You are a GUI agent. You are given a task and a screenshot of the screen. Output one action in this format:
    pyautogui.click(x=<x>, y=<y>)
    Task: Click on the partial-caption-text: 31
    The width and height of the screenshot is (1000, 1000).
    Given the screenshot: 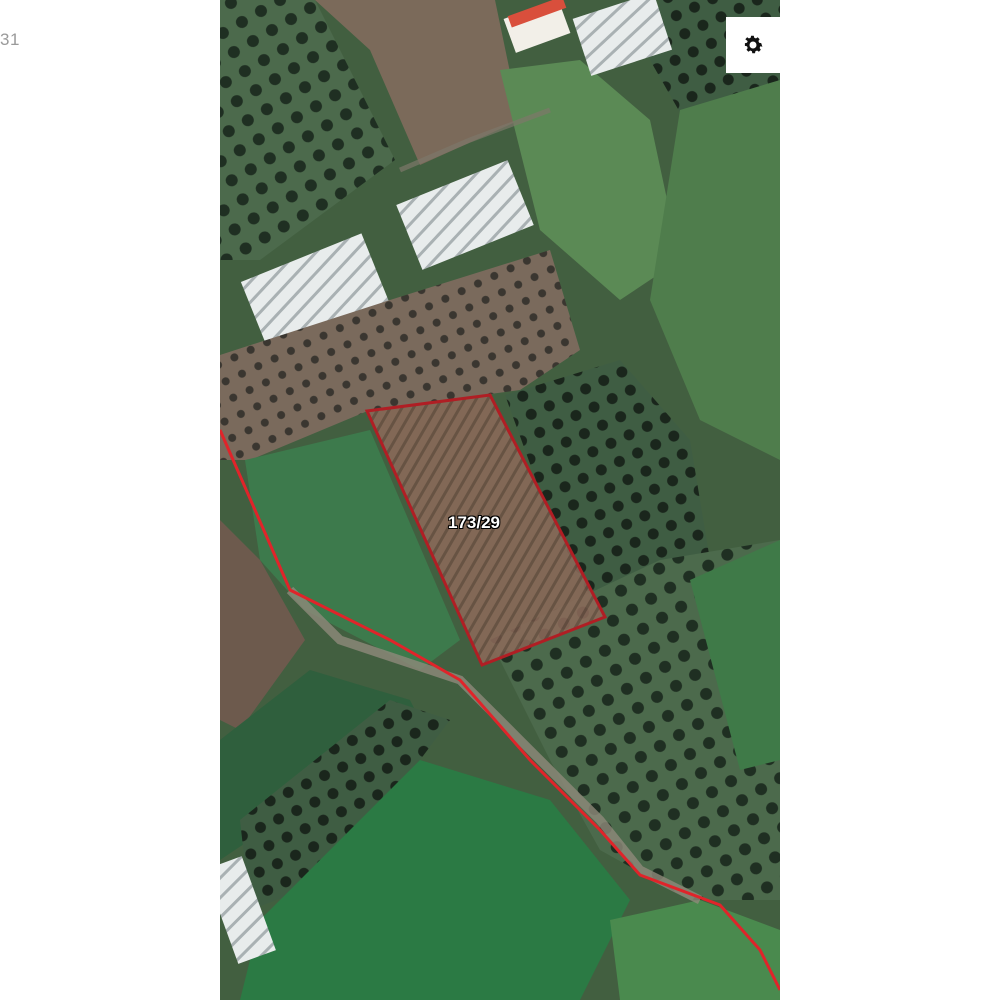 What is the action you would take?
    pyautogui.click(x=10, y=39)
    